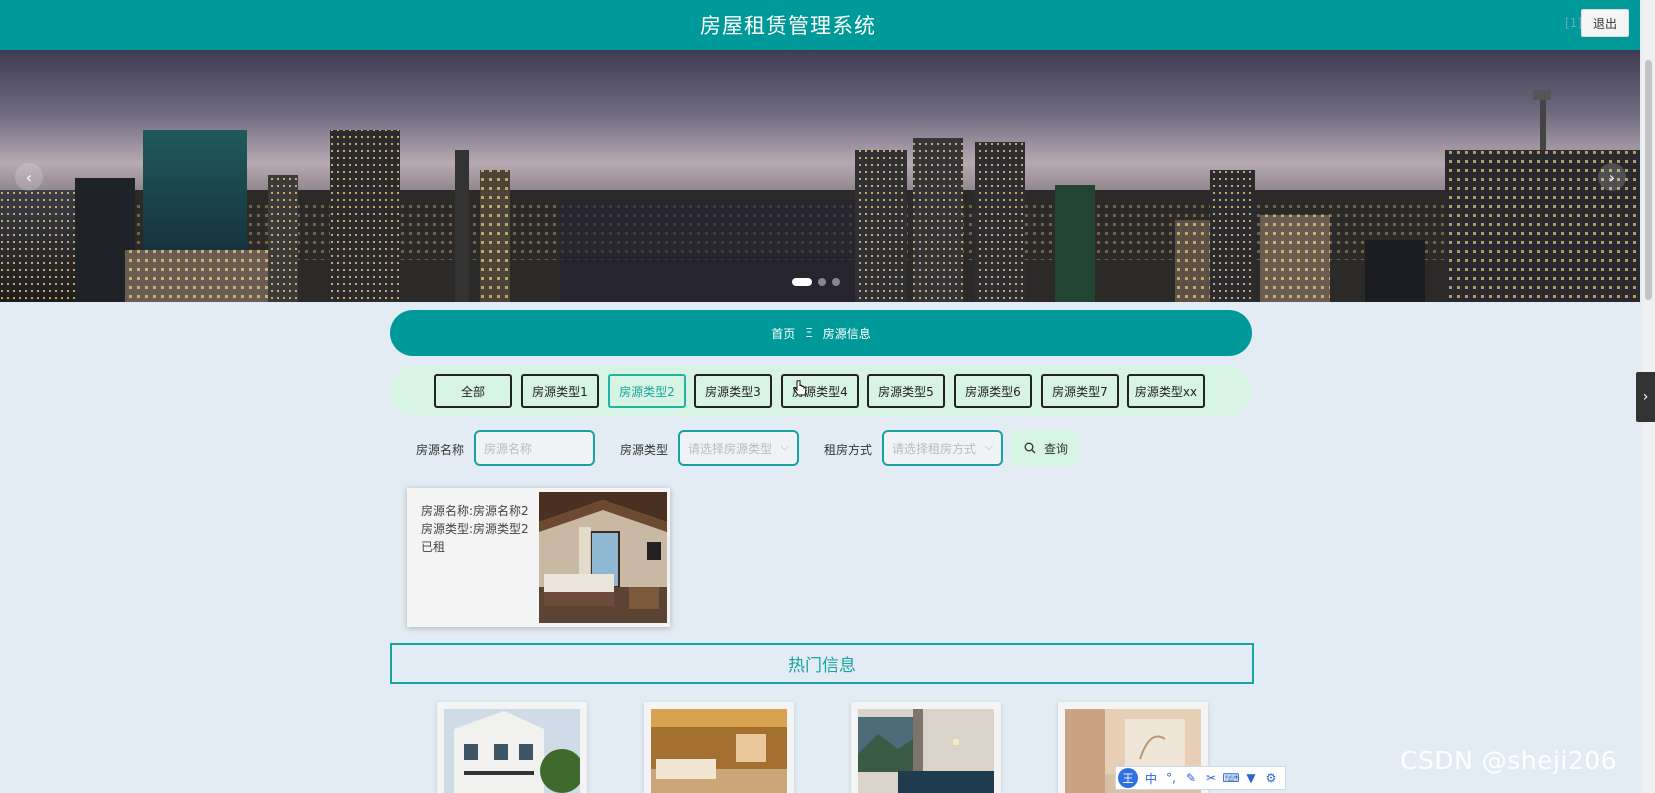 The image size is (1655, 793). What do you see at coordinates (647, 391) in the screenshot?
I see `type-filter-2: 房源类型2` at bounding box center [647, 391].